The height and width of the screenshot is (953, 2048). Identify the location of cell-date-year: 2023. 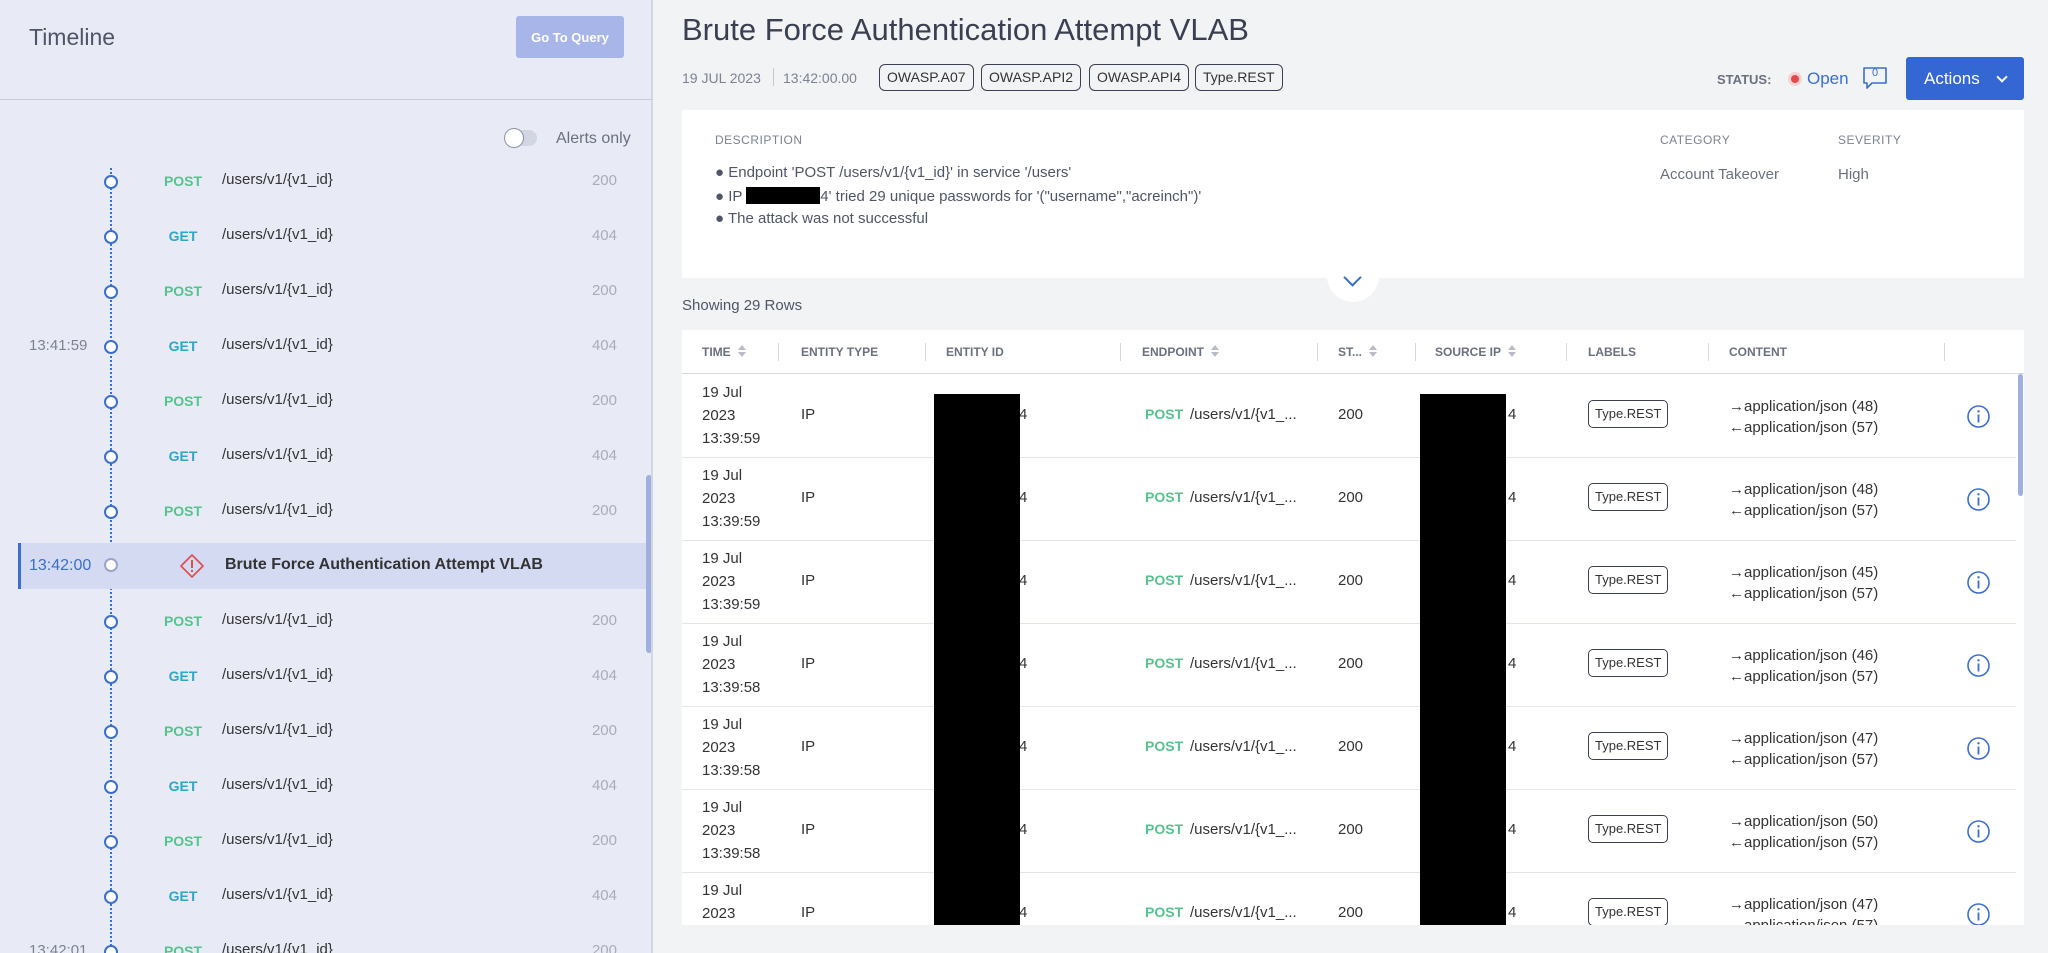
(719, 747).